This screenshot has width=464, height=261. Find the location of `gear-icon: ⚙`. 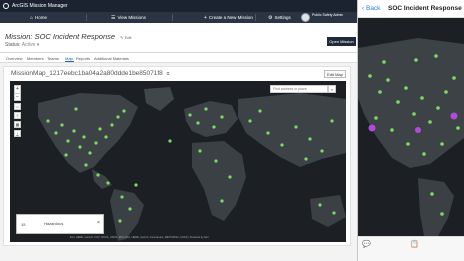

gear-icon: ⚙ is located at coordinates (270, 17).